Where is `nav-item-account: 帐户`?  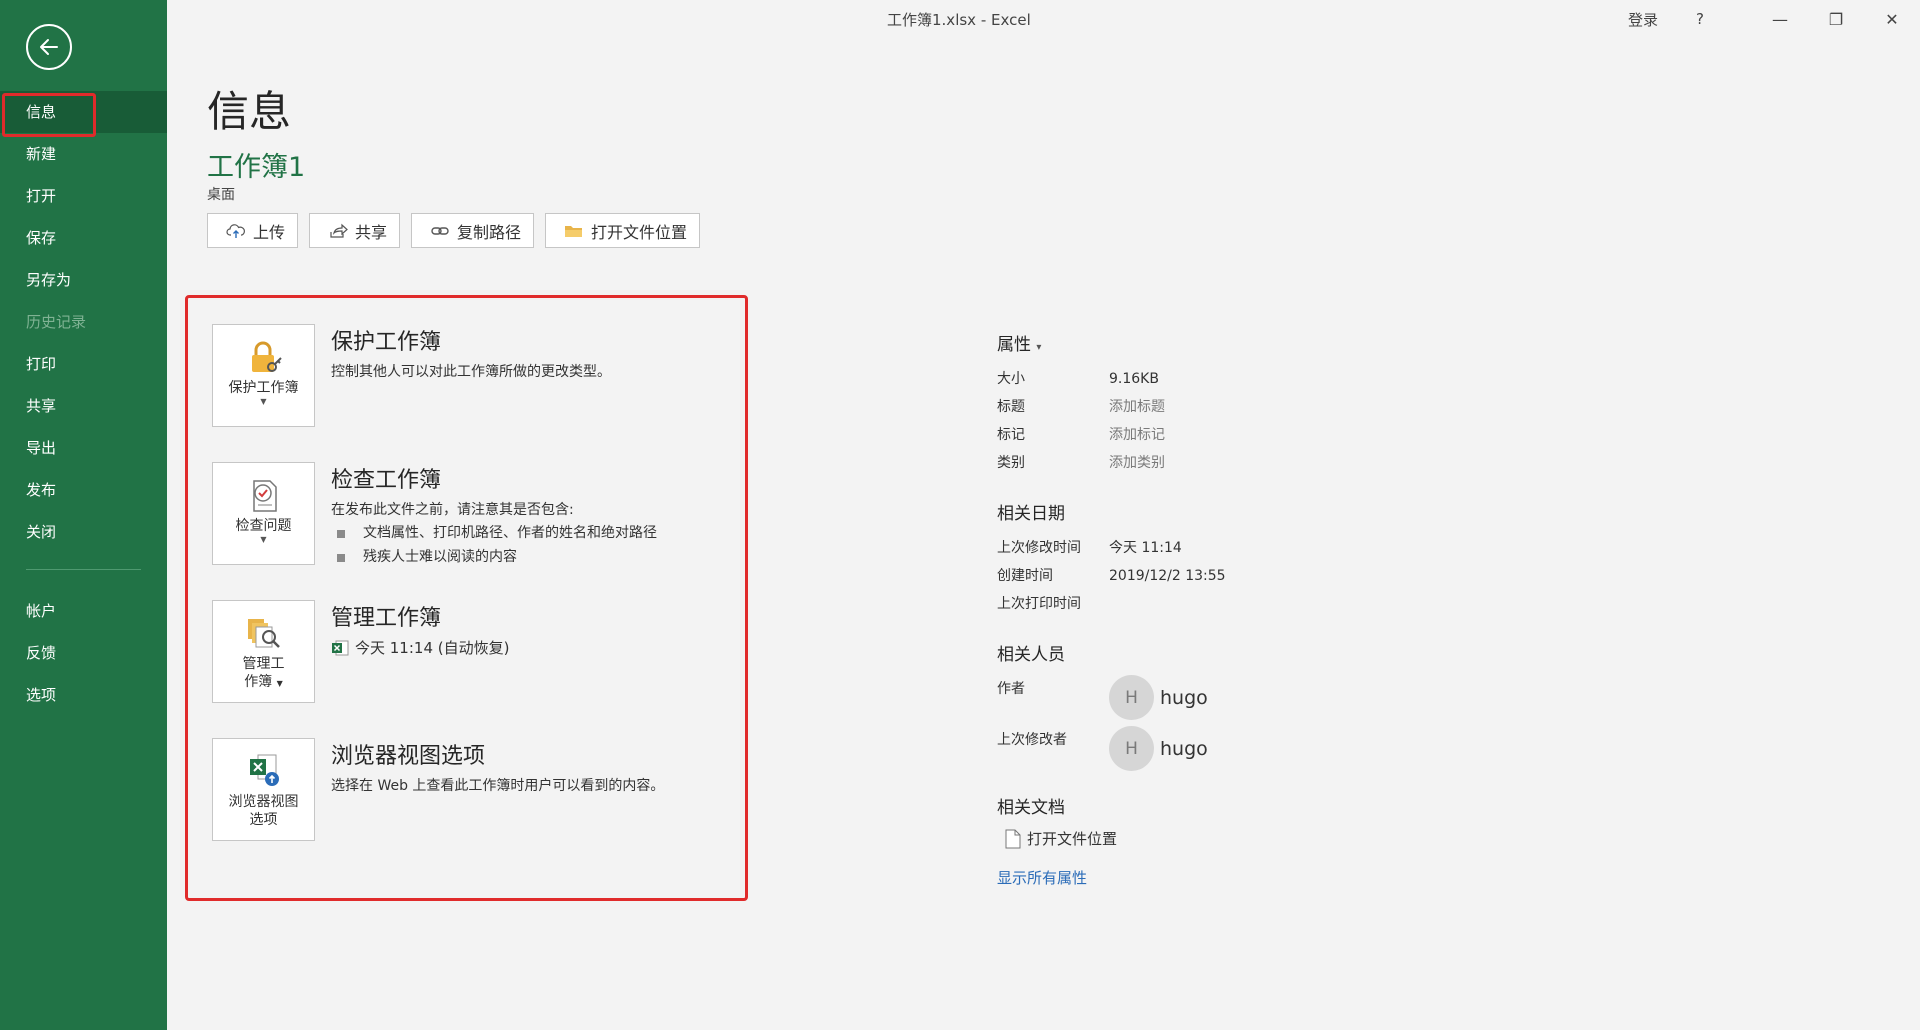 nav-item-account: 帐户 is located at coordinates (83, 611).